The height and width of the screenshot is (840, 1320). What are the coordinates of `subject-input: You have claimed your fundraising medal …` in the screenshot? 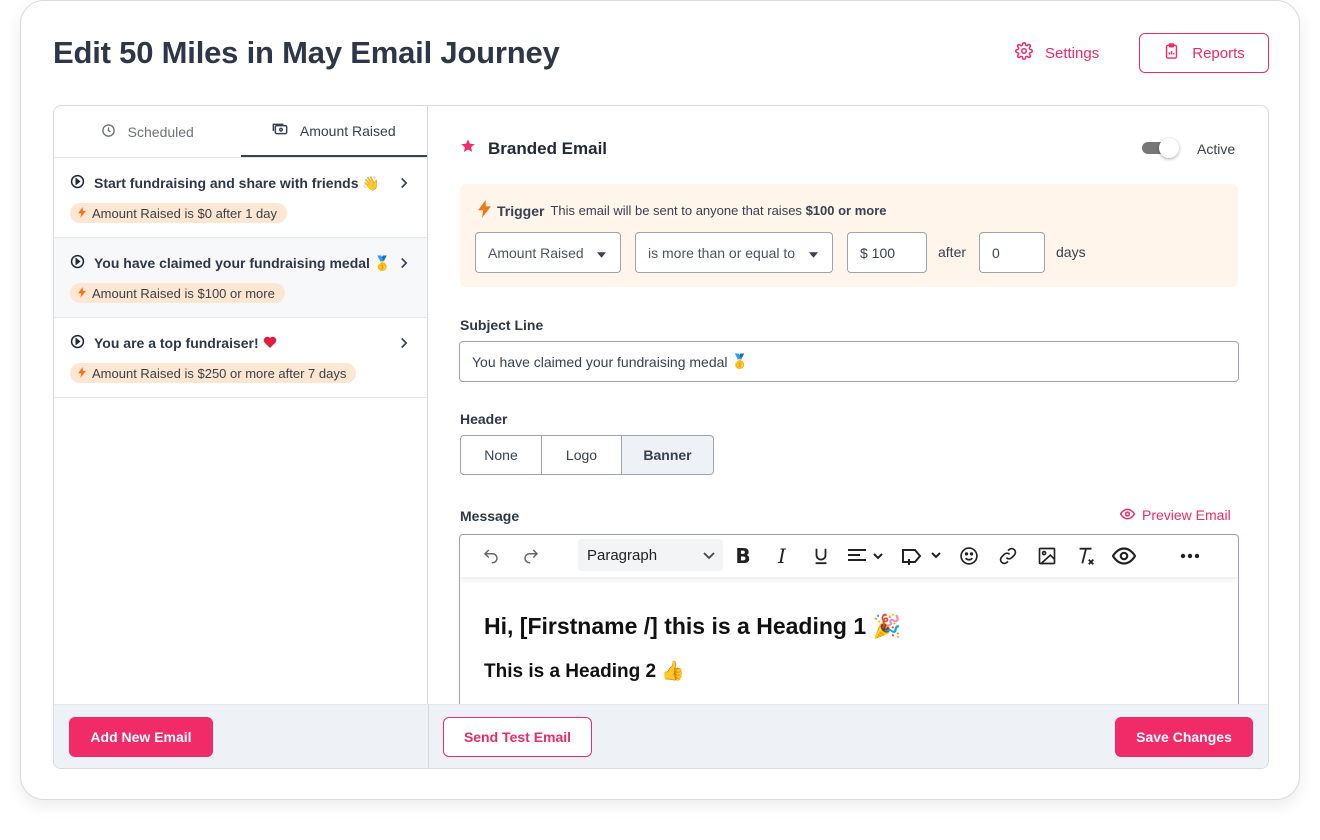 It's located at (849, 361).